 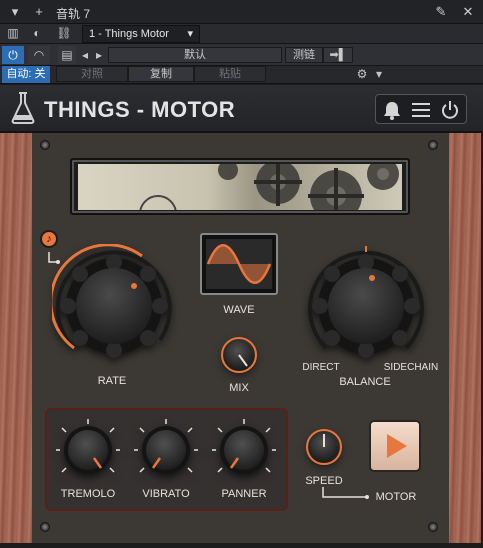 What do you see at coordinates (16, 338) in the screenshot?
I see `wood-panel-left` at bounding box center [16, 338].